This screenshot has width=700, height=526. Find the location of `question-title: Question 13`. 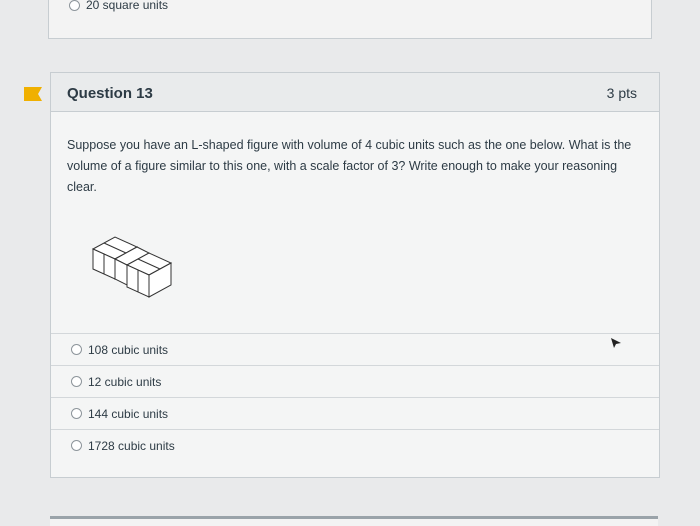

question-title: Question 13 is located at coordinates (110, 93).